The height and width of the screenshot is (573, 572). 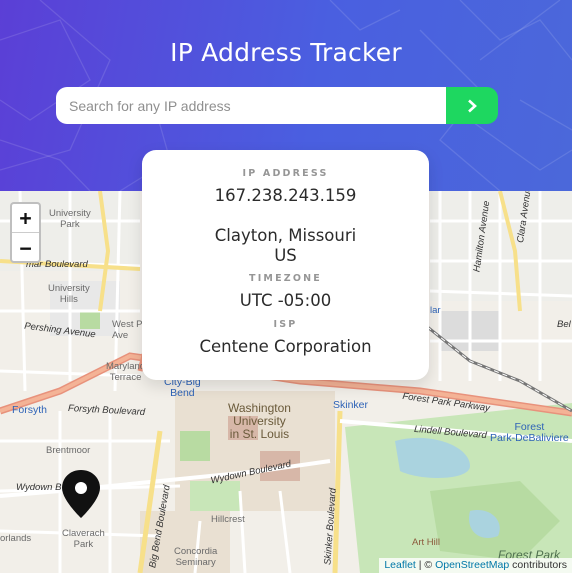 I want to click on label-maryland-terrace: Maryland Terrace, so click(x=126, y=372).